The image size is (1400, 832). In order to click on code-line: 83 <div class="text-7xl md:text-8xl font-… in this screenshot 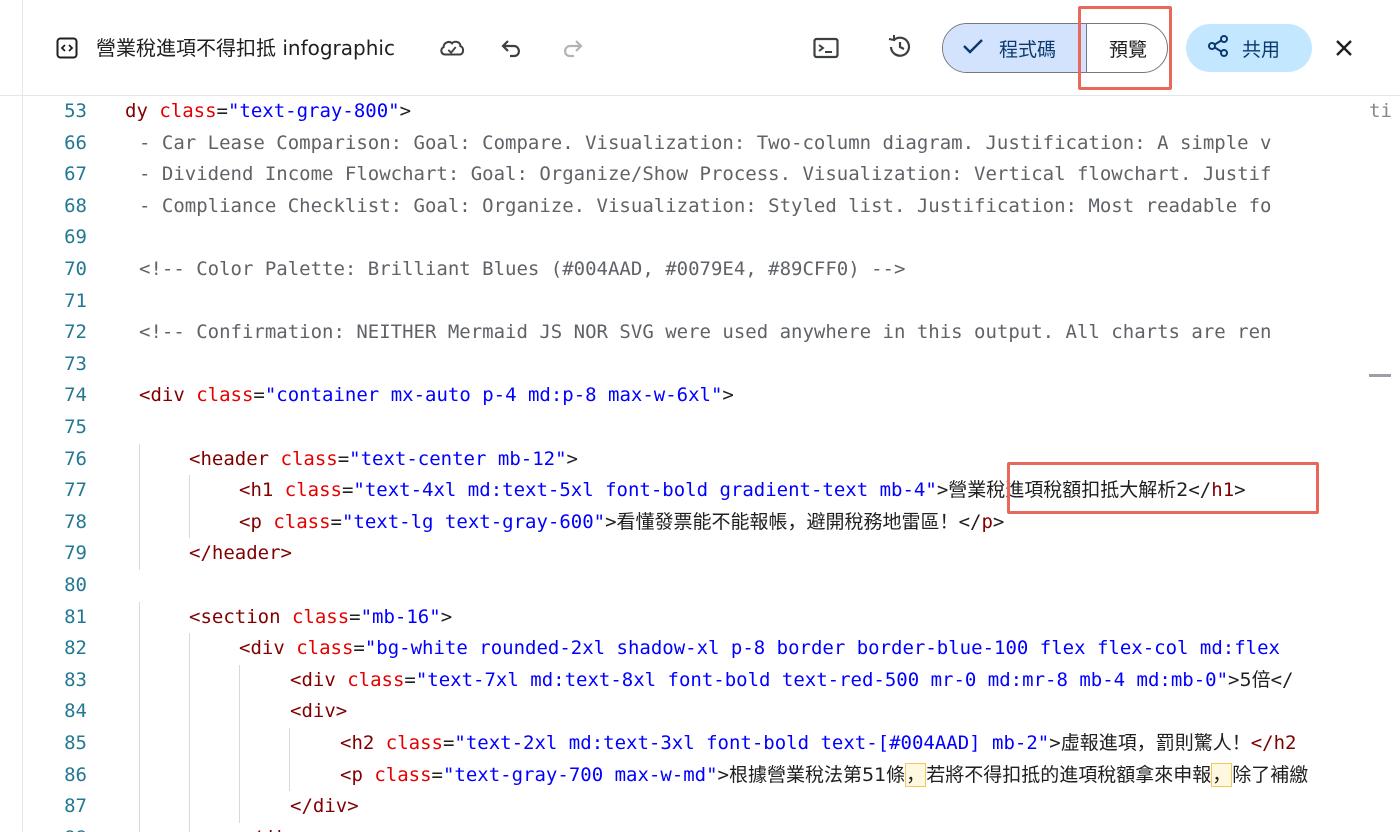, I will do `click(711, 681)`.